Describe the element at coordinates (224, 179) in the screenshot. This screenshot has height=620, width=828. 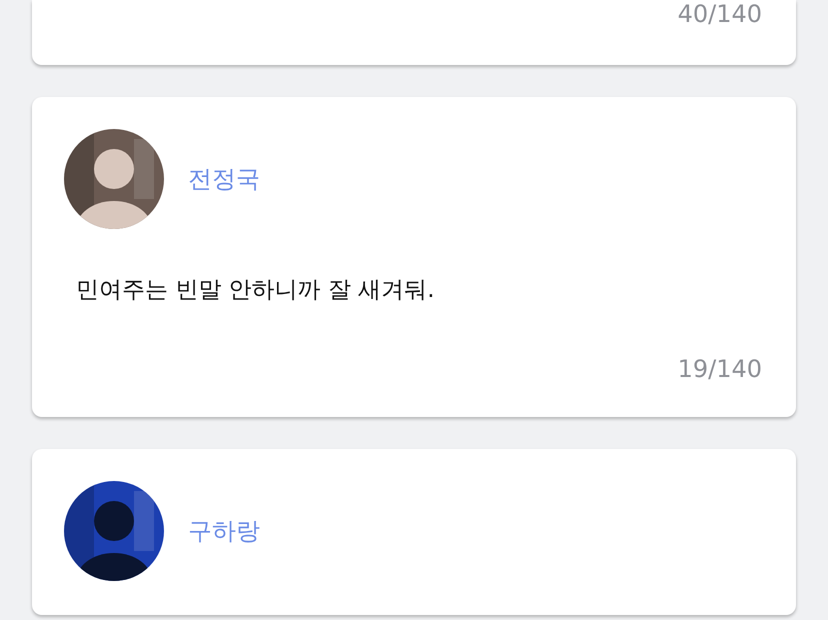
I see `author-name: 전정국` at that location.